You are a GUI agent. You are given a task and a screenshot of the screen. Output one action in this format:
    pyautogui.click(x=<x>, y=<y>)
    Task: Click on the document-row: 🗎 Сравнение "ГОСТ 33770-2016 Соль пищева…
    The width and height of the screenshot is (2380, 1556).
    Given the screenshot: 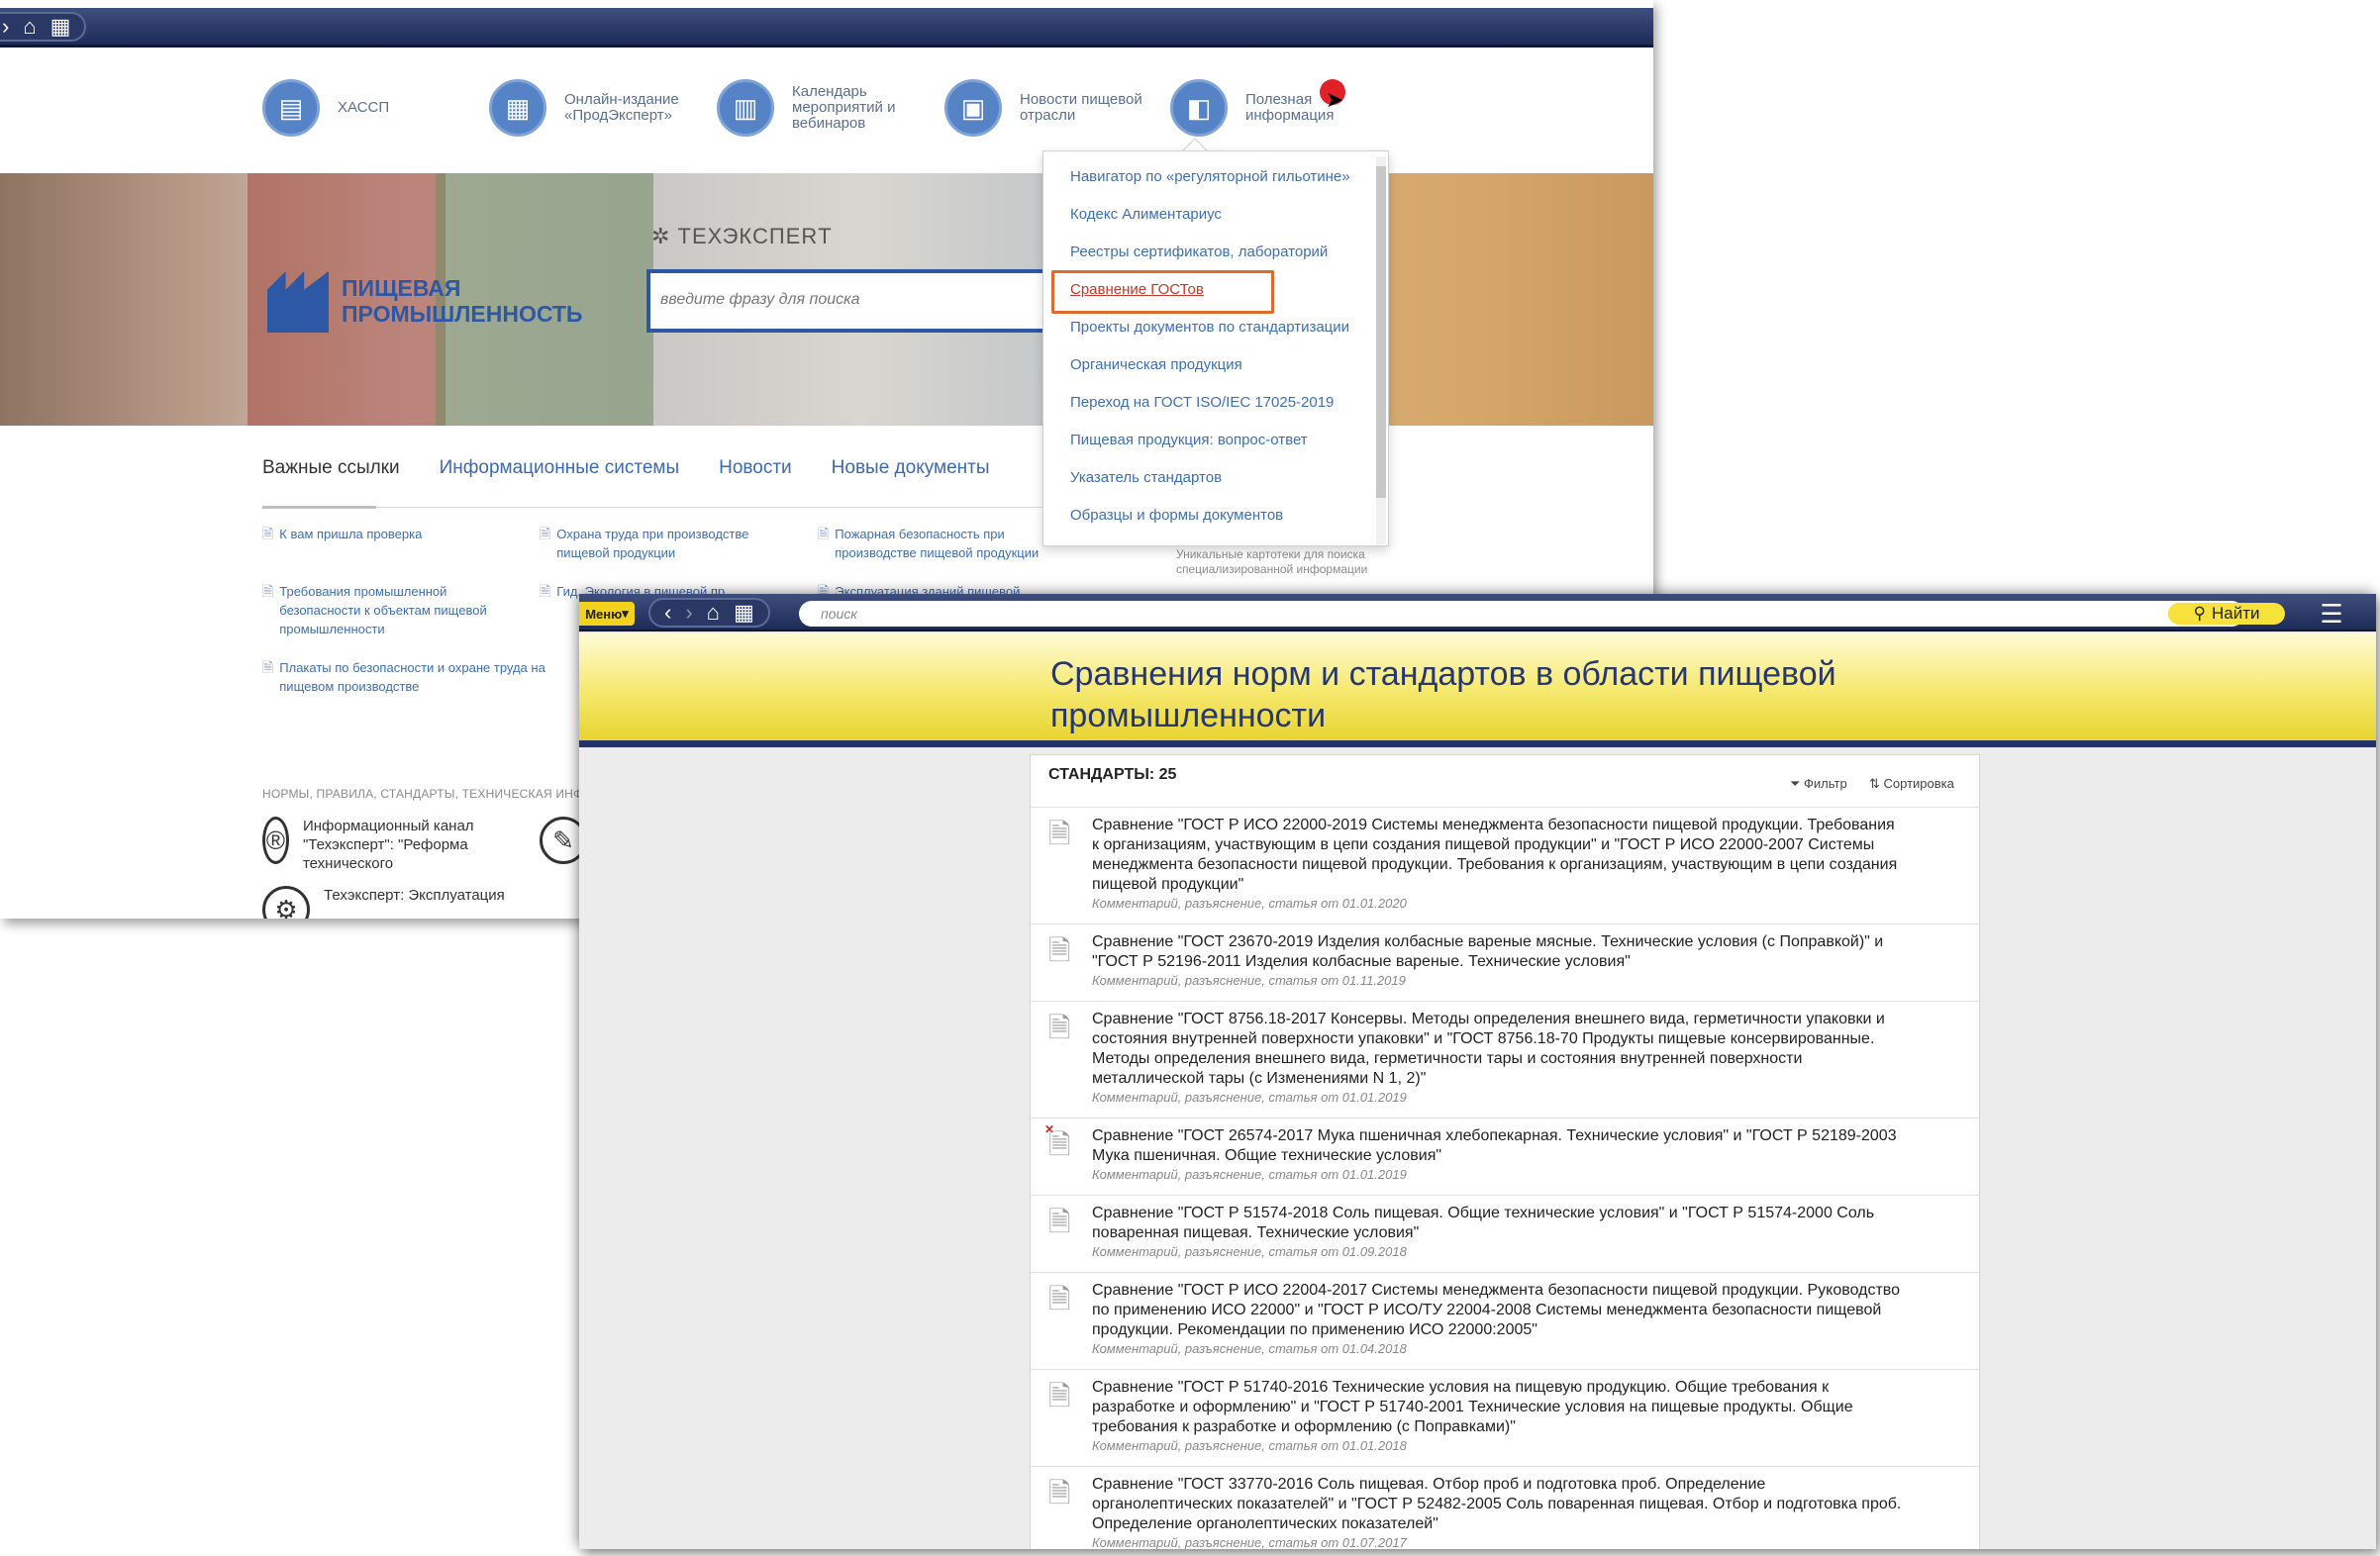 What is the action you would take?
    pyautogui.click(x=1505, y=1508)
    